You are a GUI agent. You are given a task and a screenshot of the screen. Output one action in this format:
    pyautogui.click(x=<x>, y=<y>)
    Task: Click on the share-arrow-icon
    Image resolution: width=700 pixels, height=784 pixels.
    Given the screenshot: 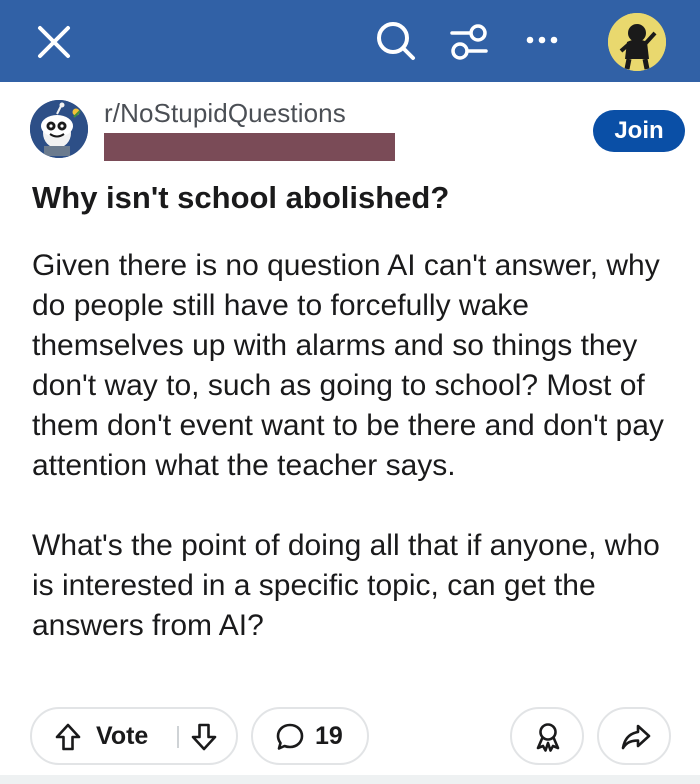 What is the action you would take?
    pyautogui.click(x=636, y=737)
    